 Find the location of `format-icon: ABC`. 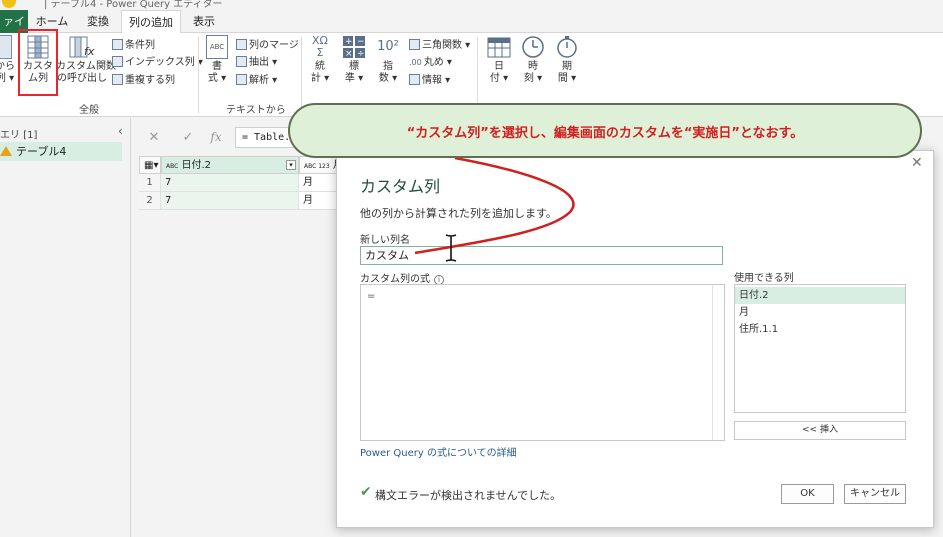

format-icon: ABC is located at coordinates (217, 47).